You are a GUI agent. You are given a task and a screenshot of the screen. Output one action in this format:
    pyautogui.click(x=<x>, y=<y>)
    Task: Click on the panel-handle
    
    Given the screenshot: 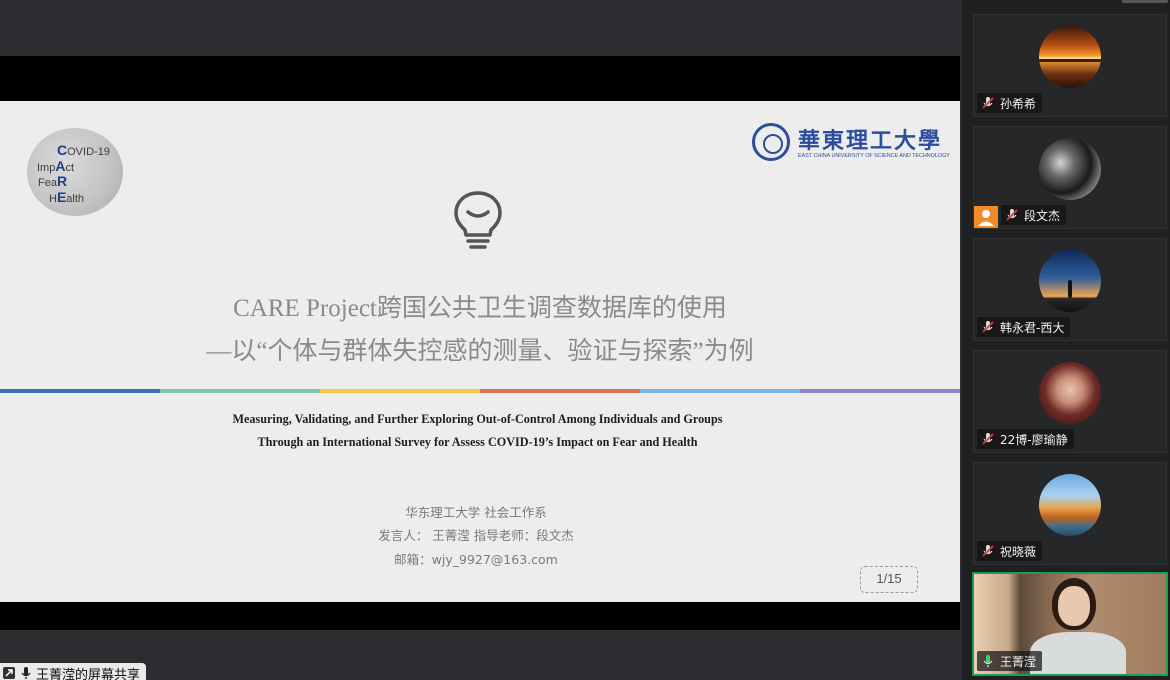 What is the action you would take?
    pyautogui.click(x=1145, y=1)
    